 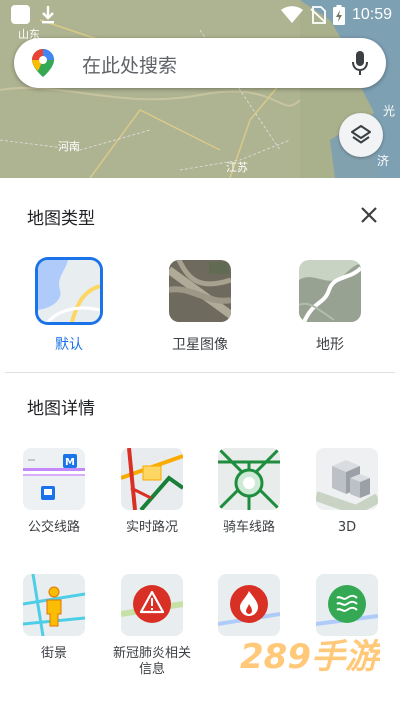 I want to click on 3d-buildings-icon, so click(x=347, y=479).